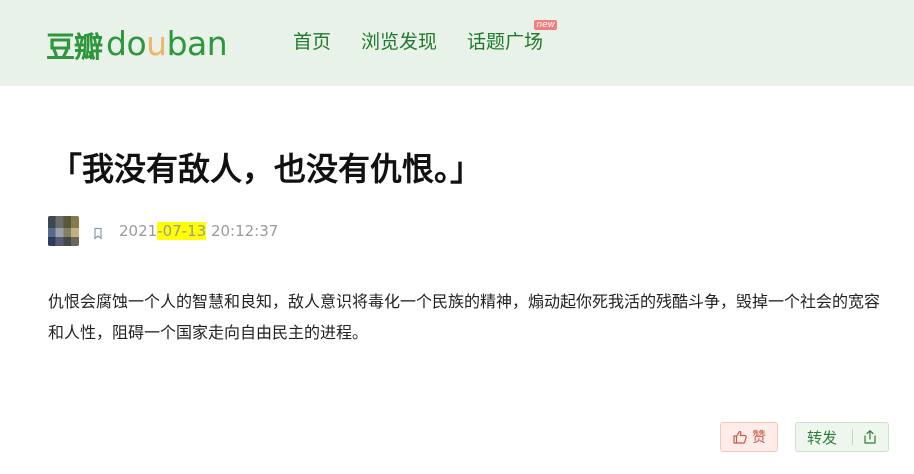 Image resolution: width=914 pixels, height=474 pixels. I want to click on logo-en-part: u, so click(156, 43).